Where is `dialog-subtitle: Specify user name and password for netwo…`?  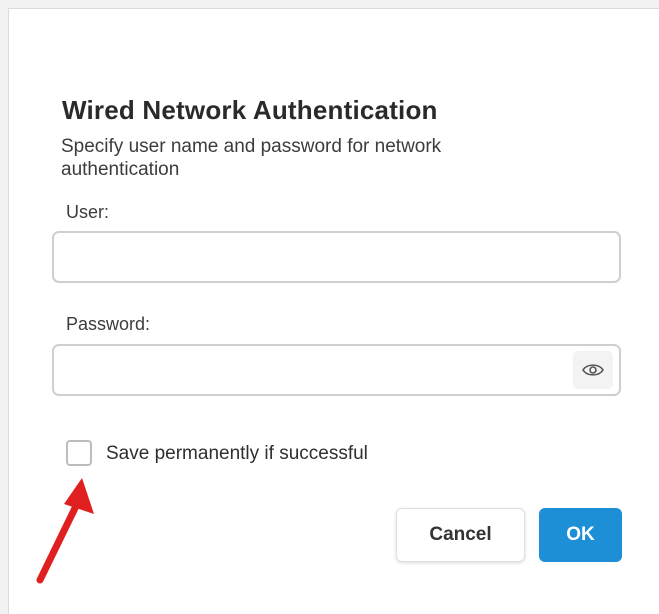 dialog-subtitle: Specify user name and password for netwo… is located at coordinates (251, 158).